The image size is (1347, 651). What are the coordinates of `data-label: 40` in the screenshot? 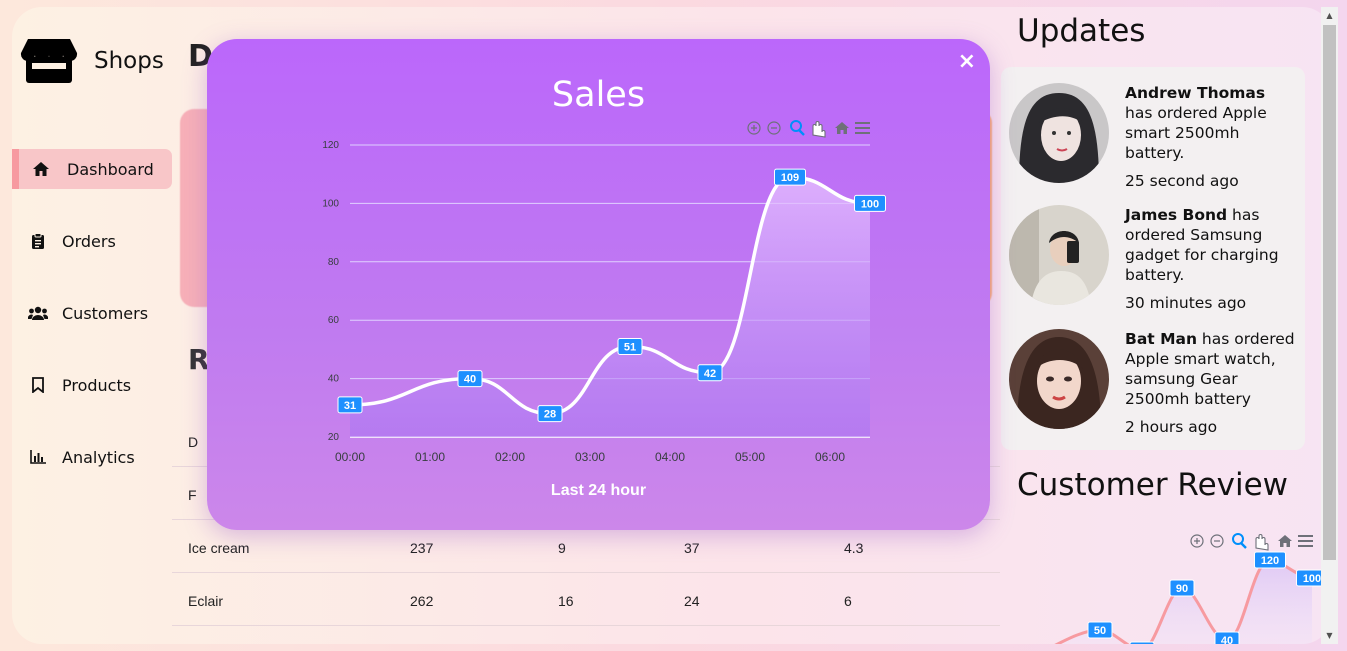 It's located at (470, 379).